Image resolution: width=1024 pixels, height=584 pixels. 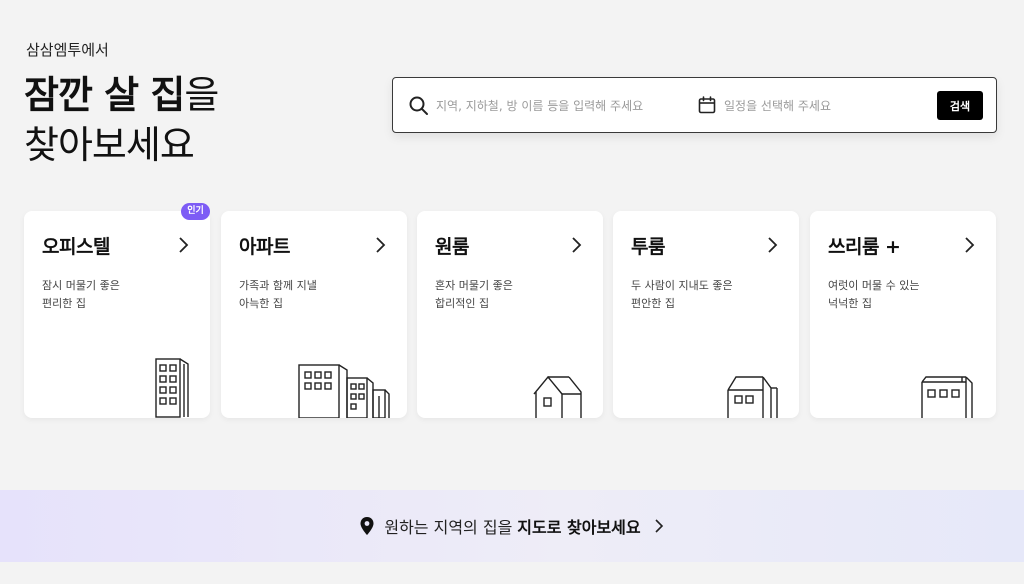 I want to click on banner-text: 원하는 지역의 집을, so click(x=448, y=527).